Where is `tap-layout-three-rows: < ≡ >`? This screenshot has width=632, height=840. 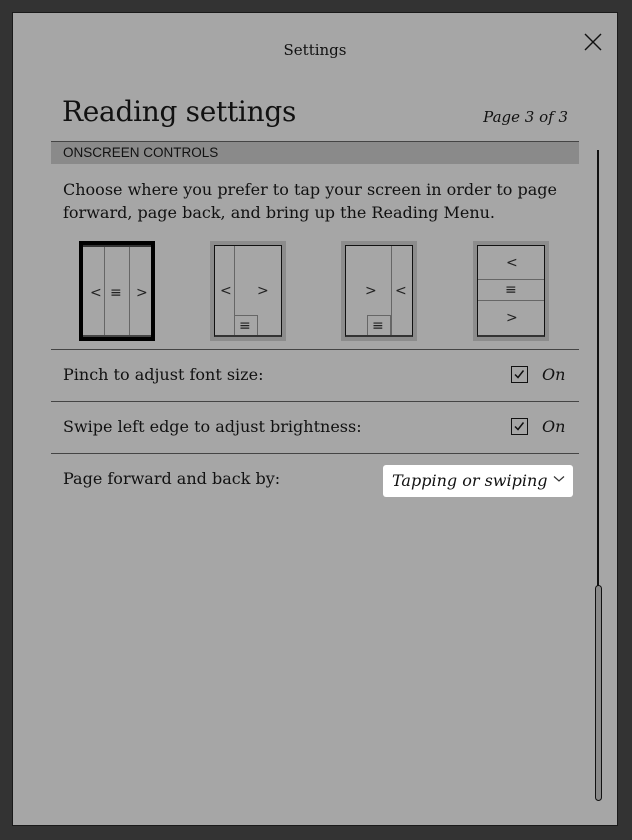
tap-layout-three-rows: < ≡ > is located at coordinates (511, 291).